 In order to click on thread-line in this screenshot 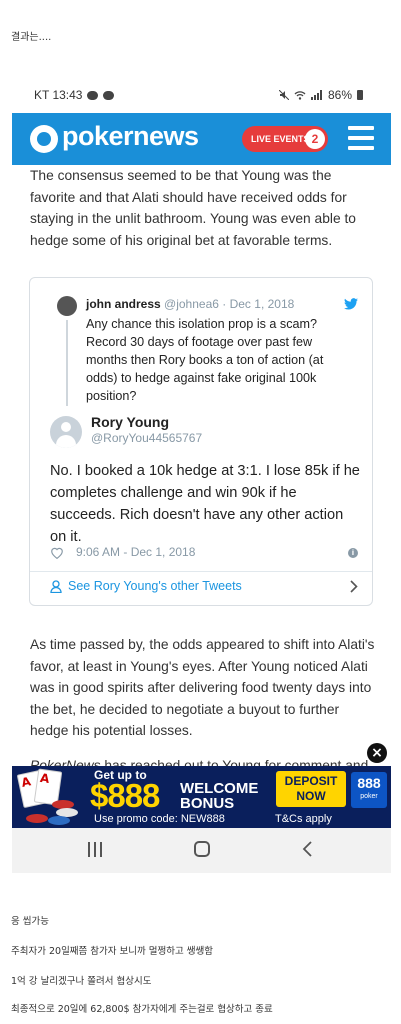, I will do `click(67, 363)`.